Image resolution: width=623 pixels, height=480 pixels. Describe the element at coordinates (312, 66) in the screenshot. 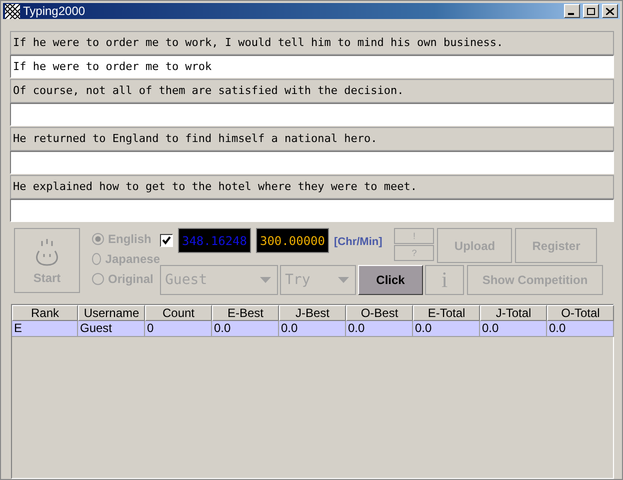

I see `typing-field: If he were to order me to wrok` at that location.